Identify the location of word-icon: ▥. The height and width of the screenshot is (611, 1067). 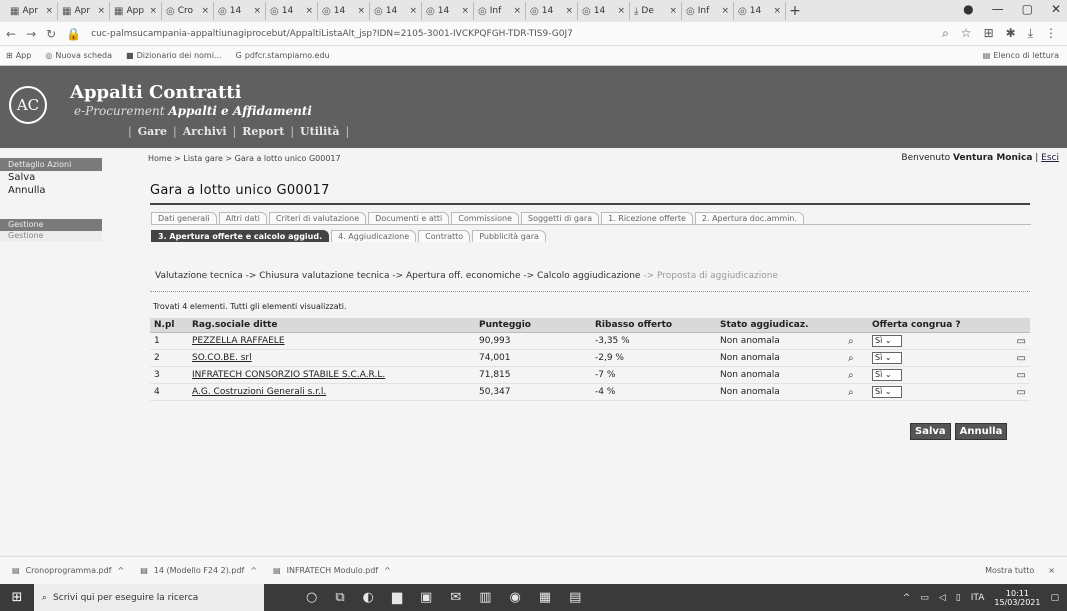
(485, 597).